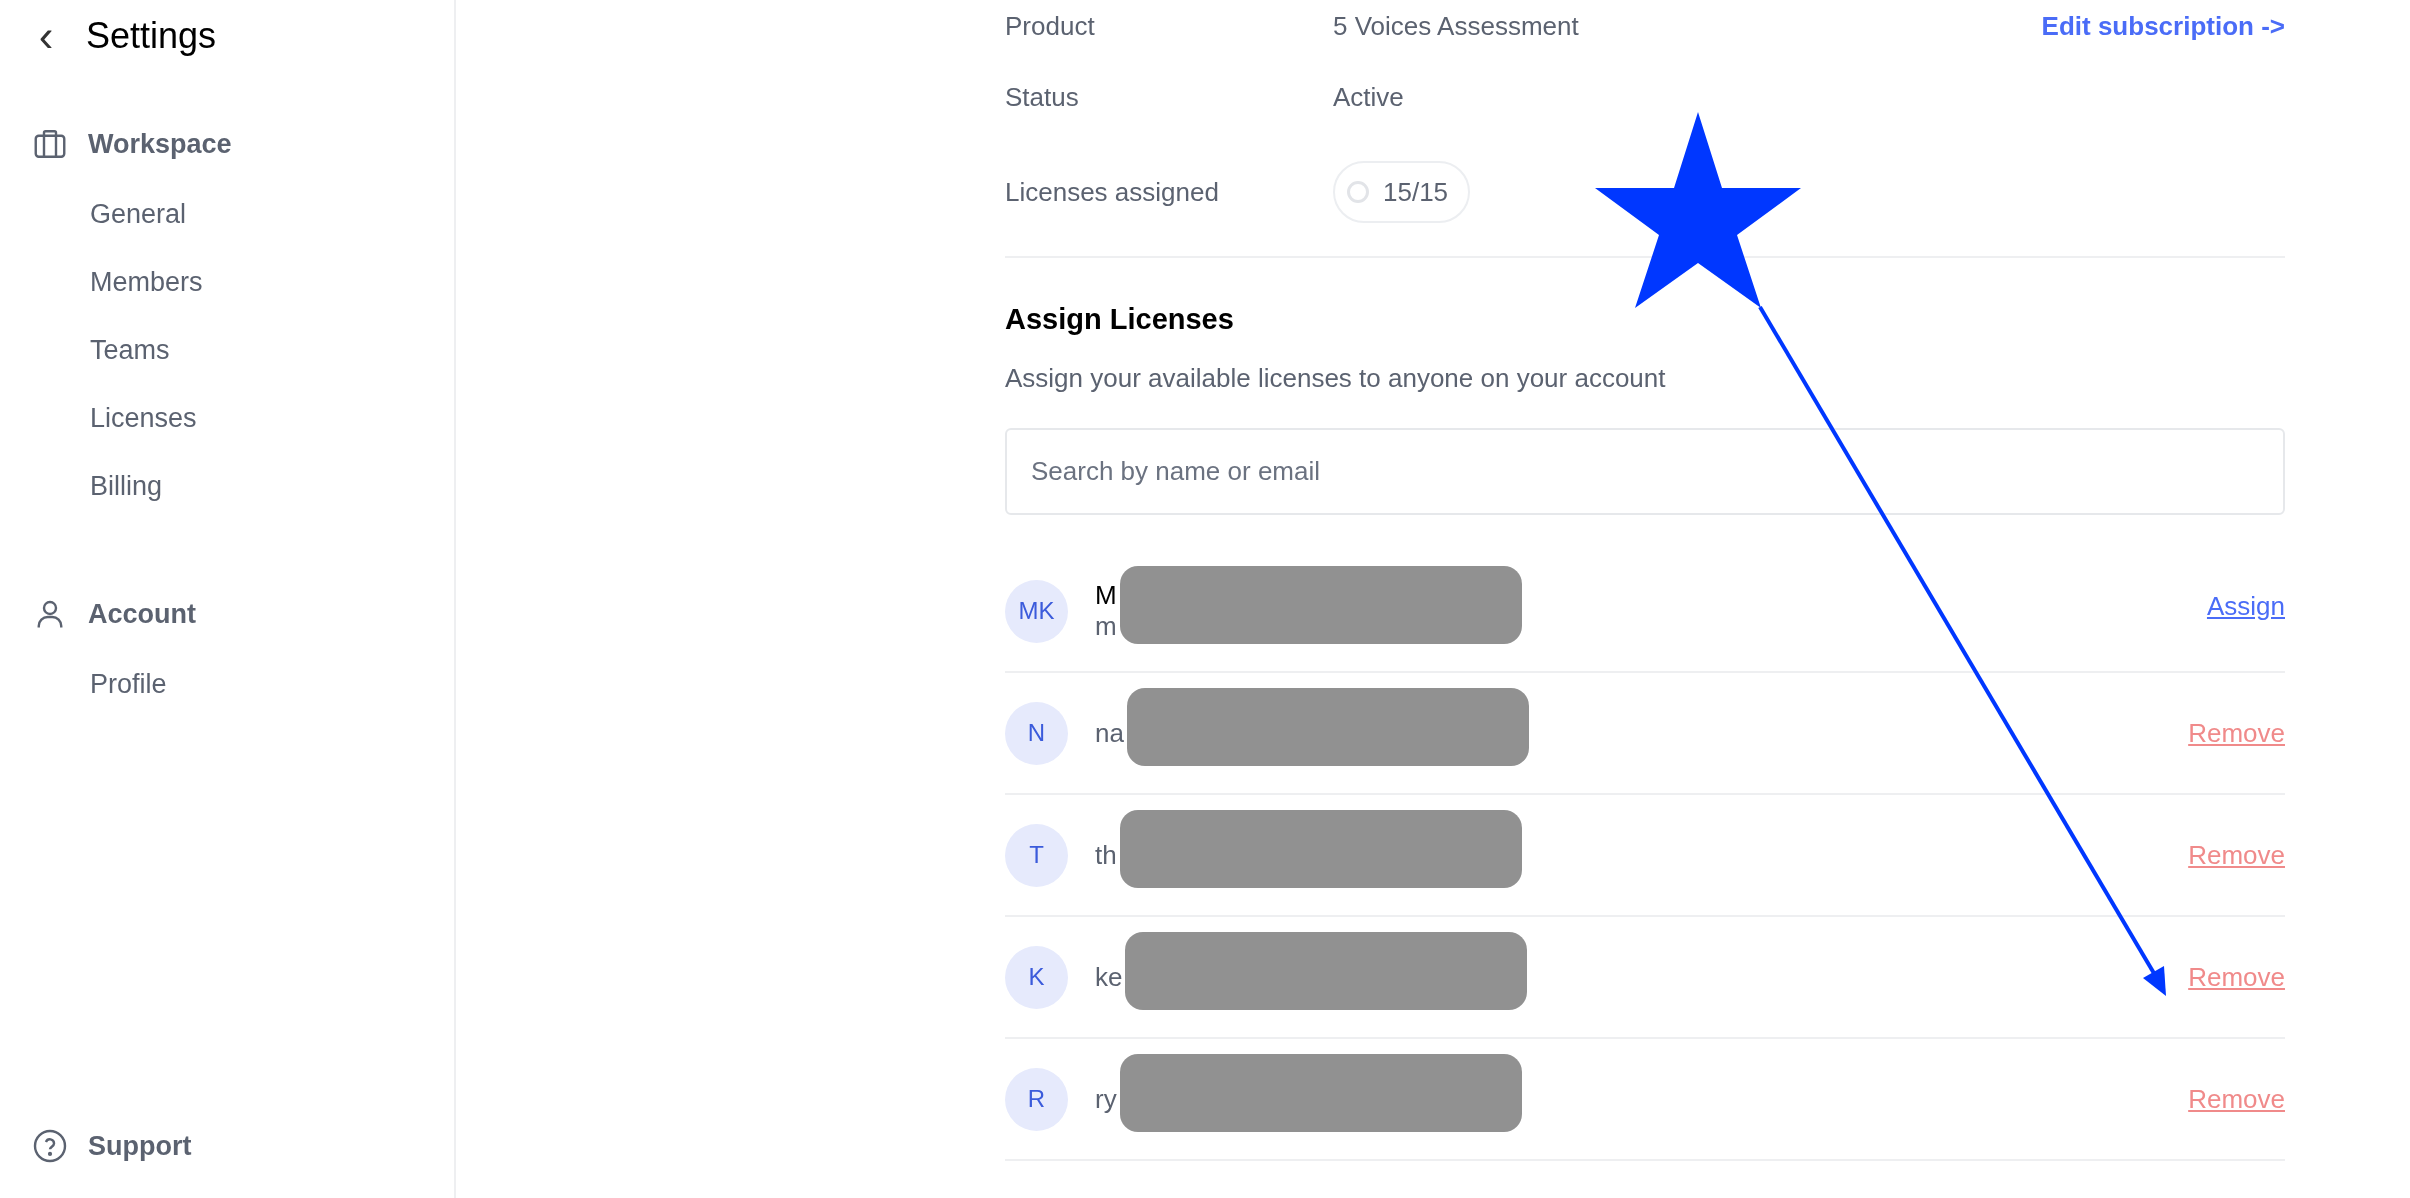 The image size is (2410, 1198). I want to click on member-email: m, so click(1106, 626).